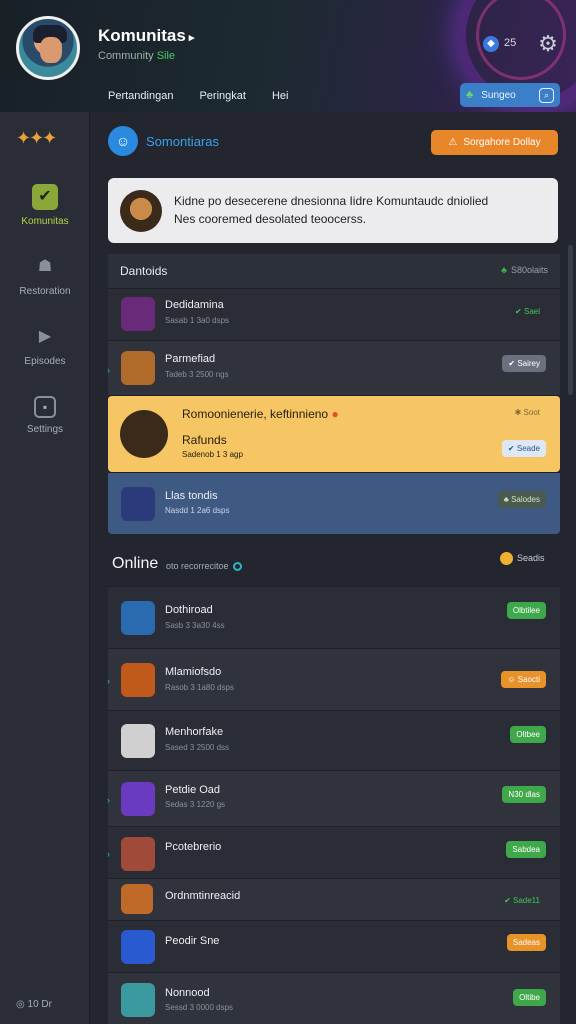  What do you see at coordinates (526, 849) in the screenshot?
I see `status-badge: Sabdea` at bounding box center [526, 849].